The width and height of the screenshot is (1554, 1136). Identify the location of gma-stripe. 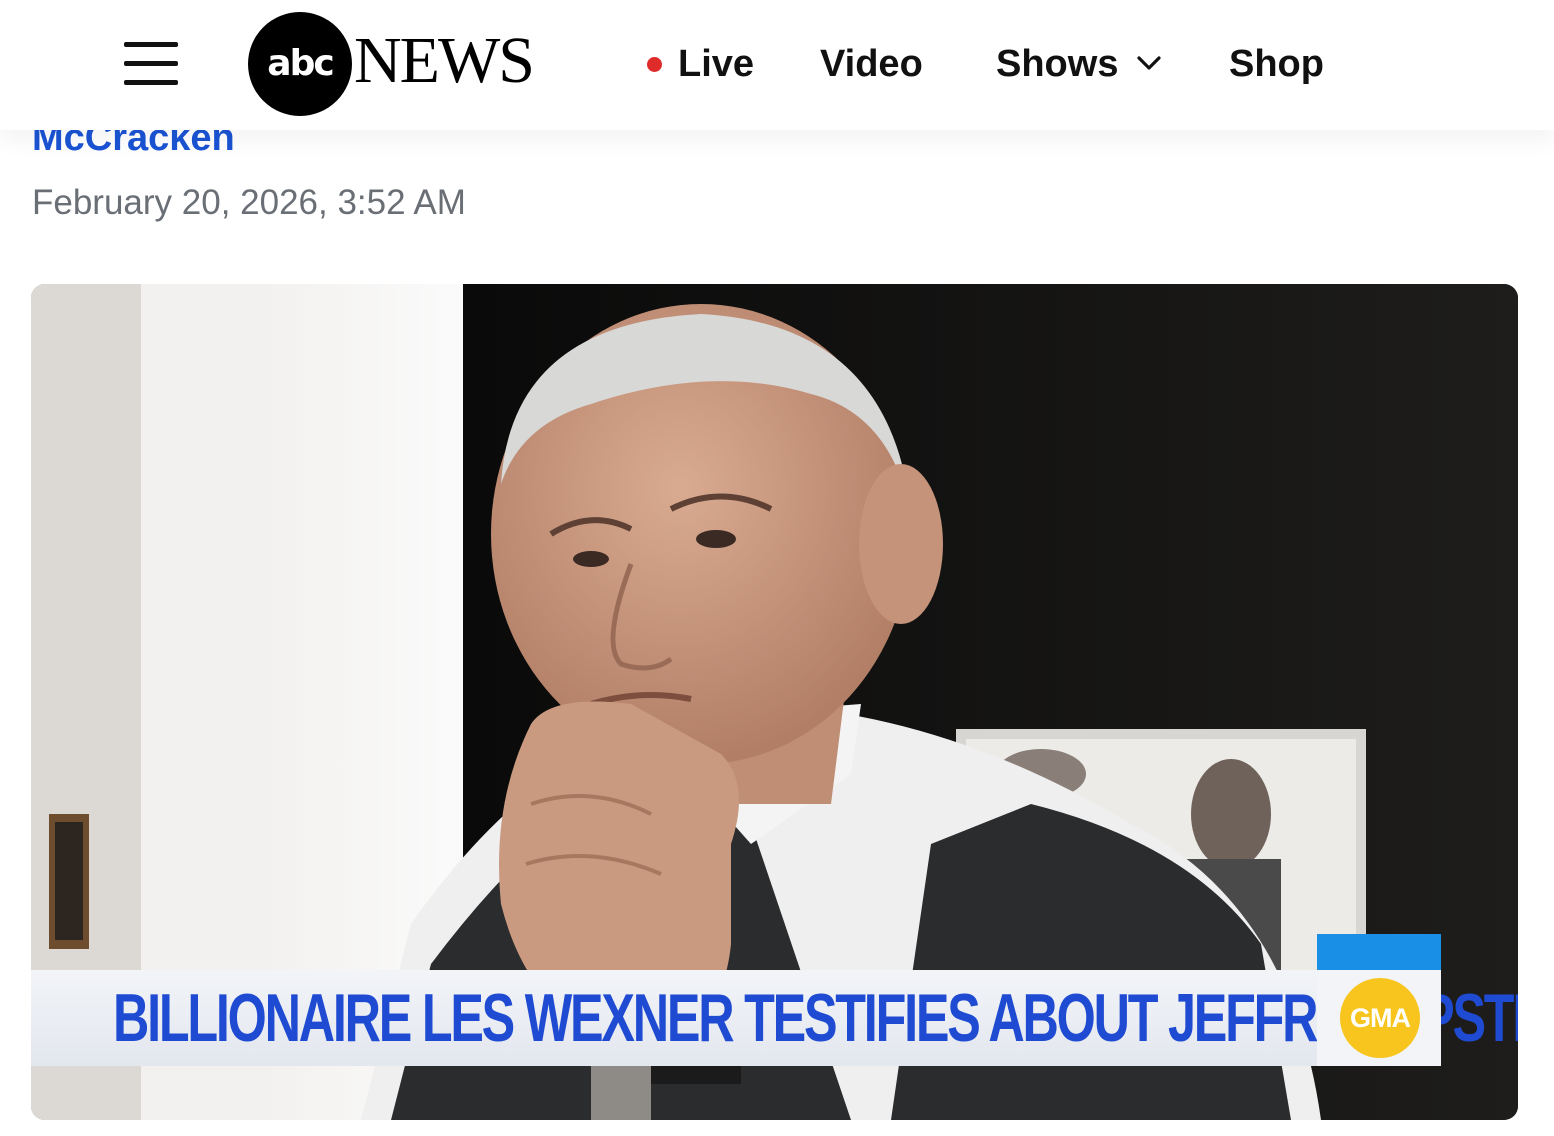
(1379, 952).